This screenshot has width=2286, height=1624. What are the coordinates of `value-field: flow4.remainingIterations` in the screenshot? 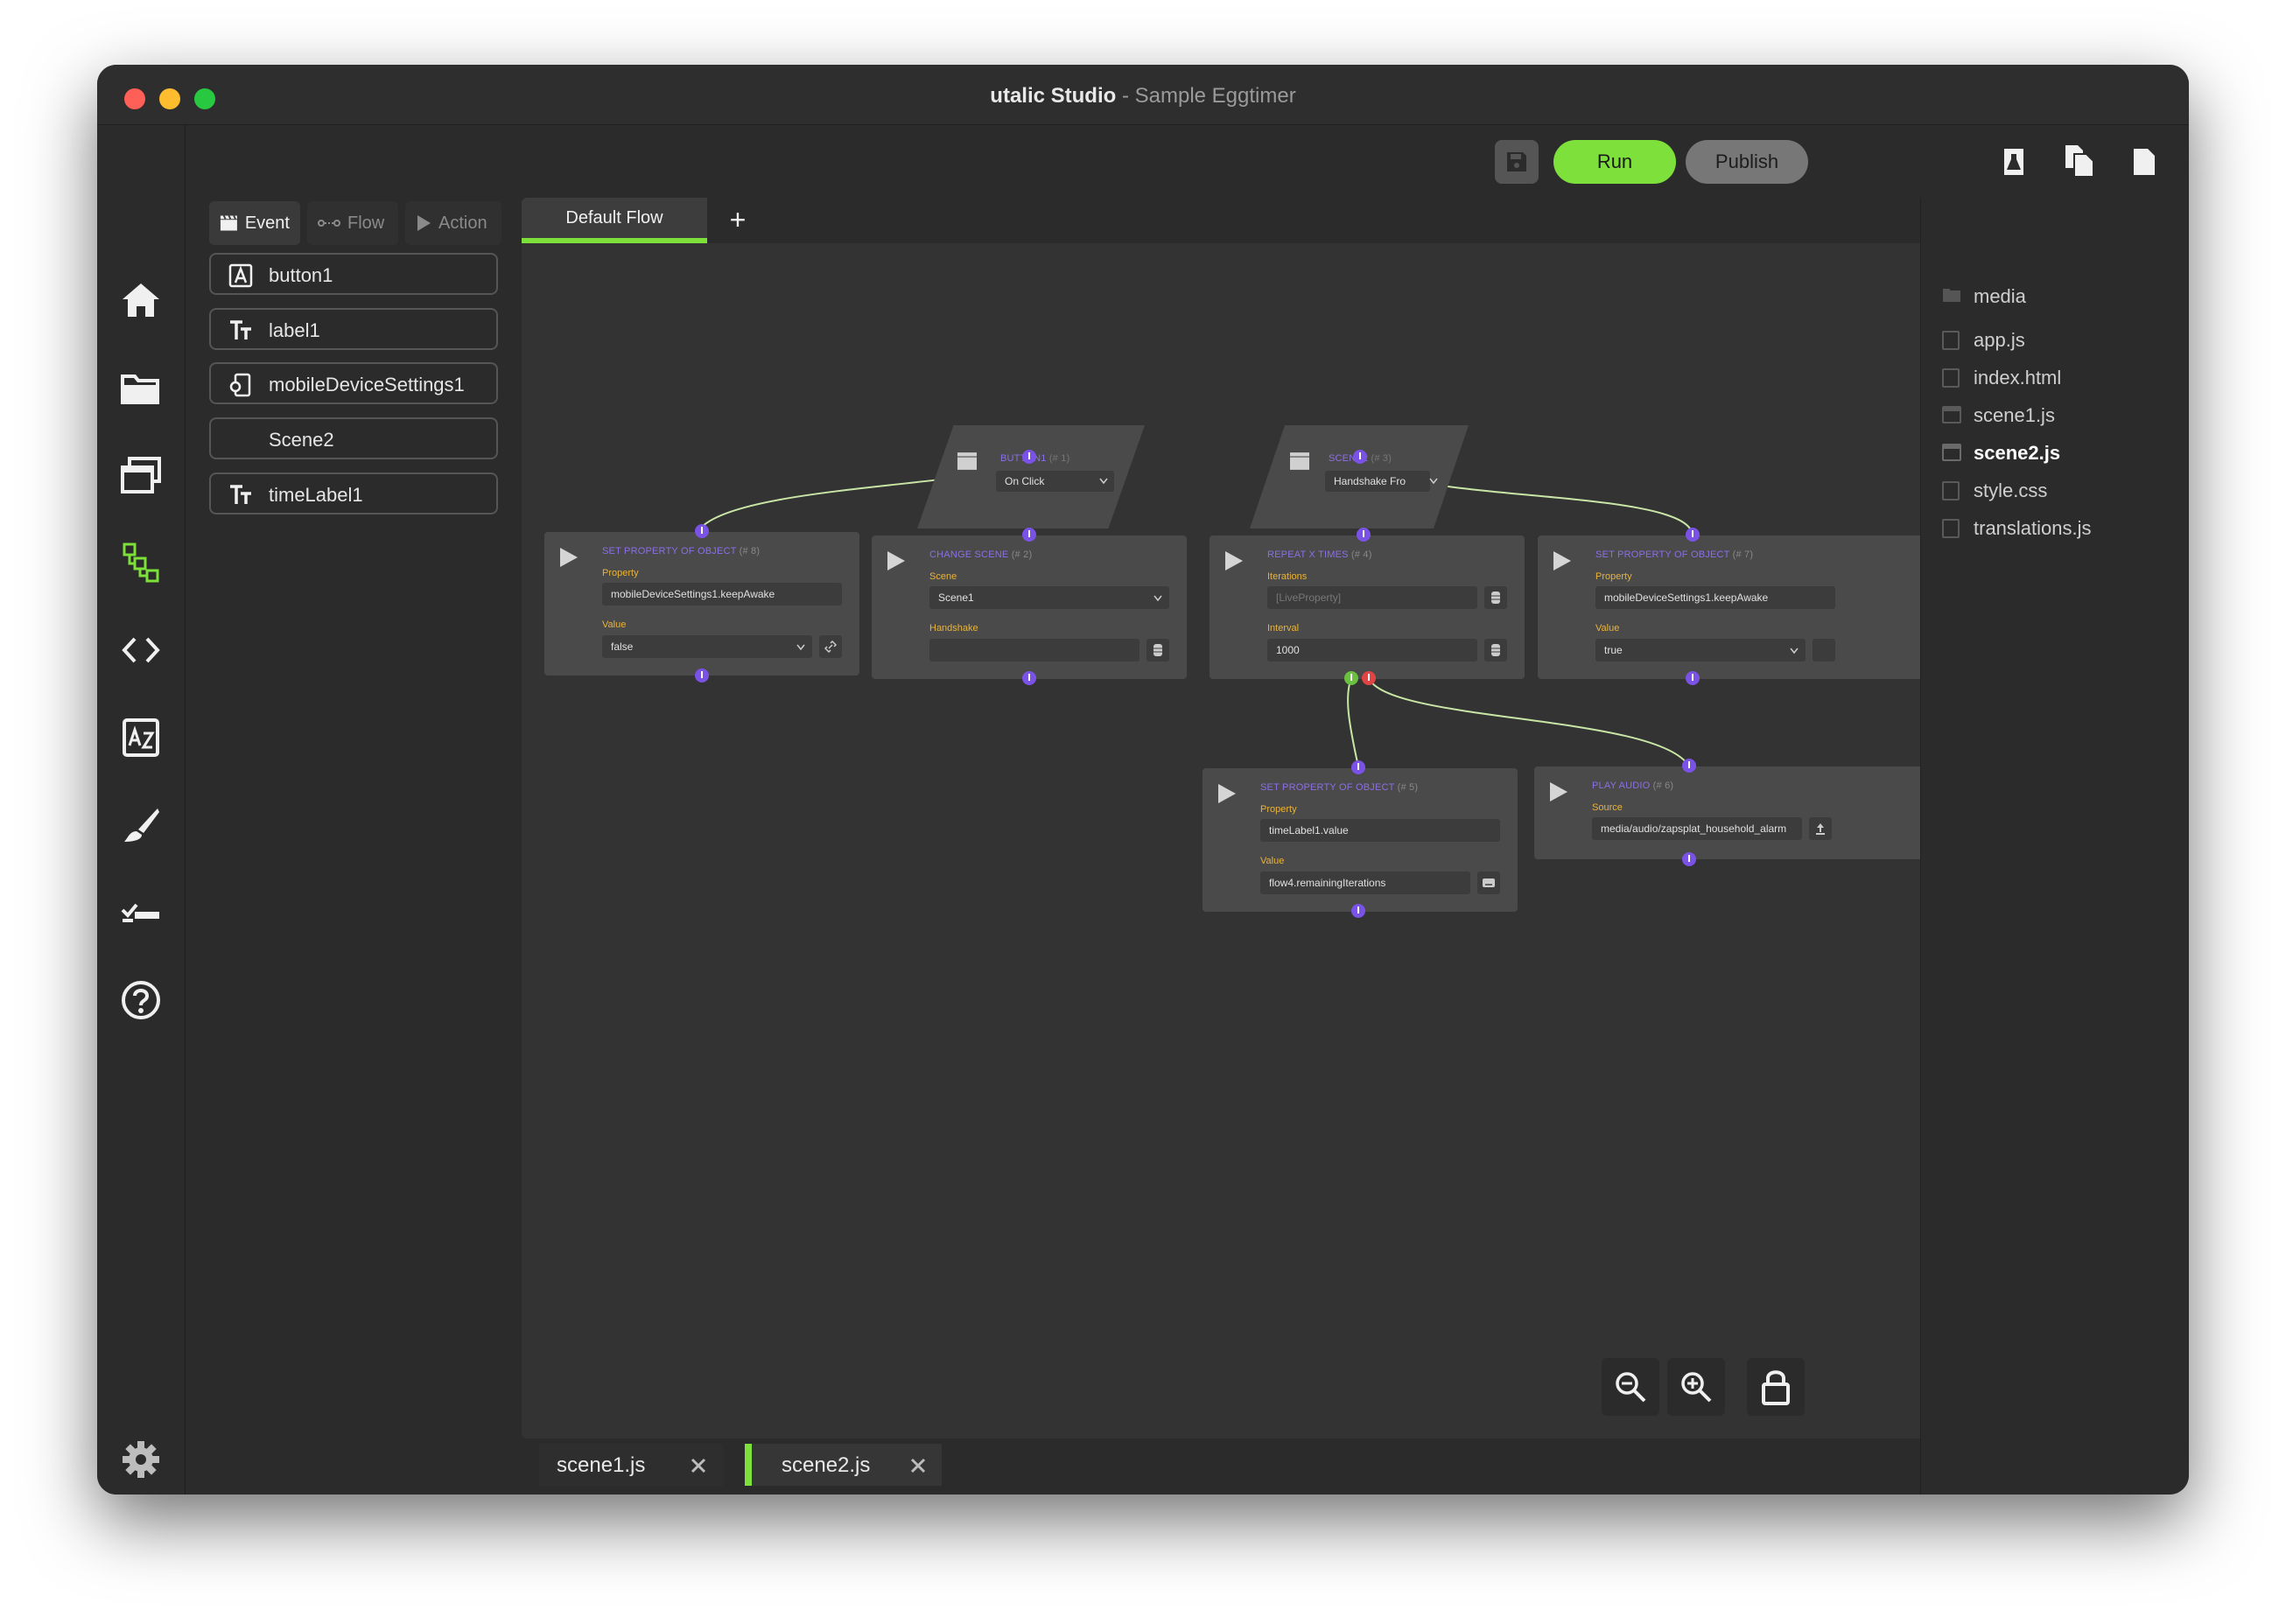 It's located at (1365, 883).